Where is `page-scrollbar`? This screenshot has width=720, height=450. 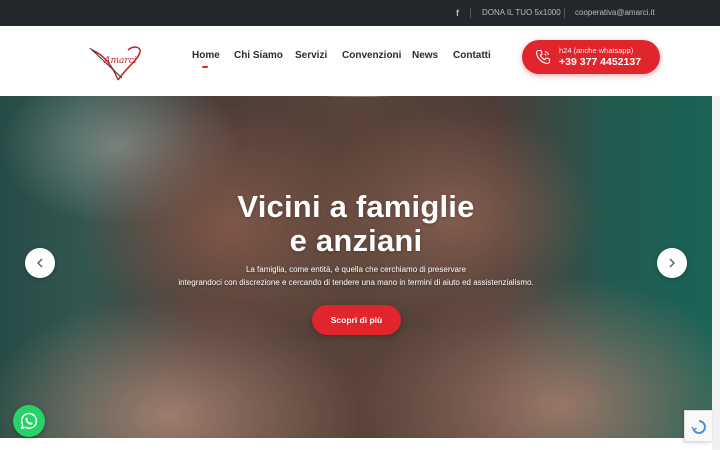
page-scrollbar is located at coordinates (716, 268).